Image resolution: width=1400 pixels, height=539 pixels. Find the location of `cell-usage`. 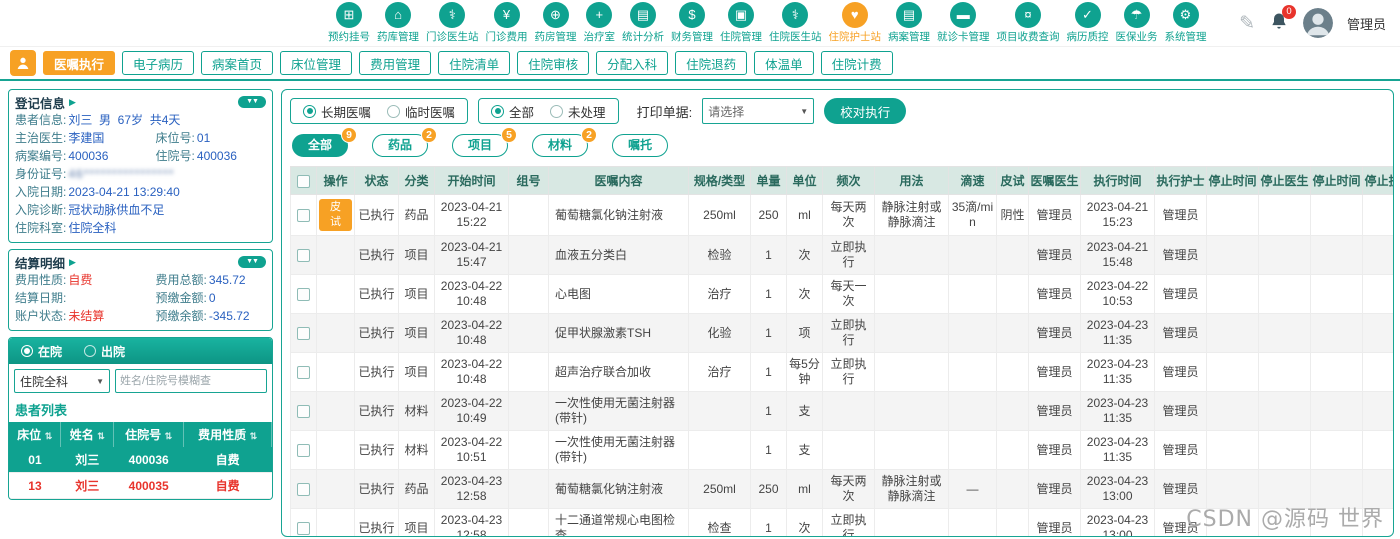

cell-usage is located at coordinates (911, 255).